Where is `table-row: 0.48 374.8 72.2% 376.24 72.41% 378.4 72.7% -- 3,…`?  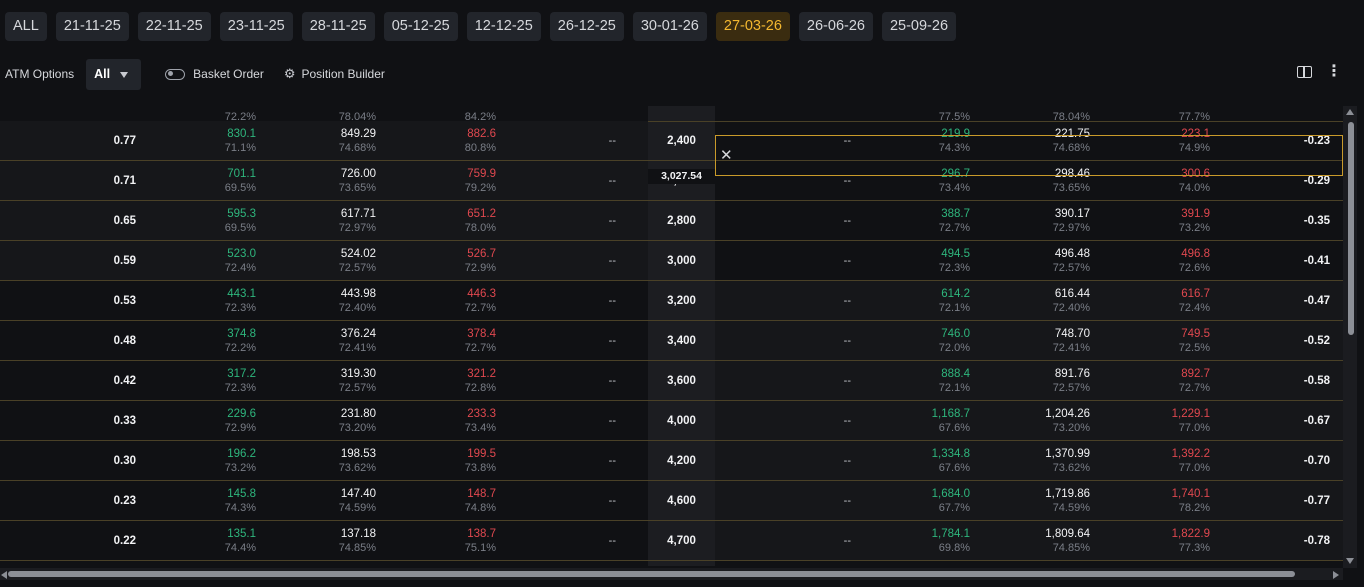 table-row: 0.48 374.8 72.2% 376.24 72.41% 378.4 72.7% -- 3,… is located at coordinates (671, 341).